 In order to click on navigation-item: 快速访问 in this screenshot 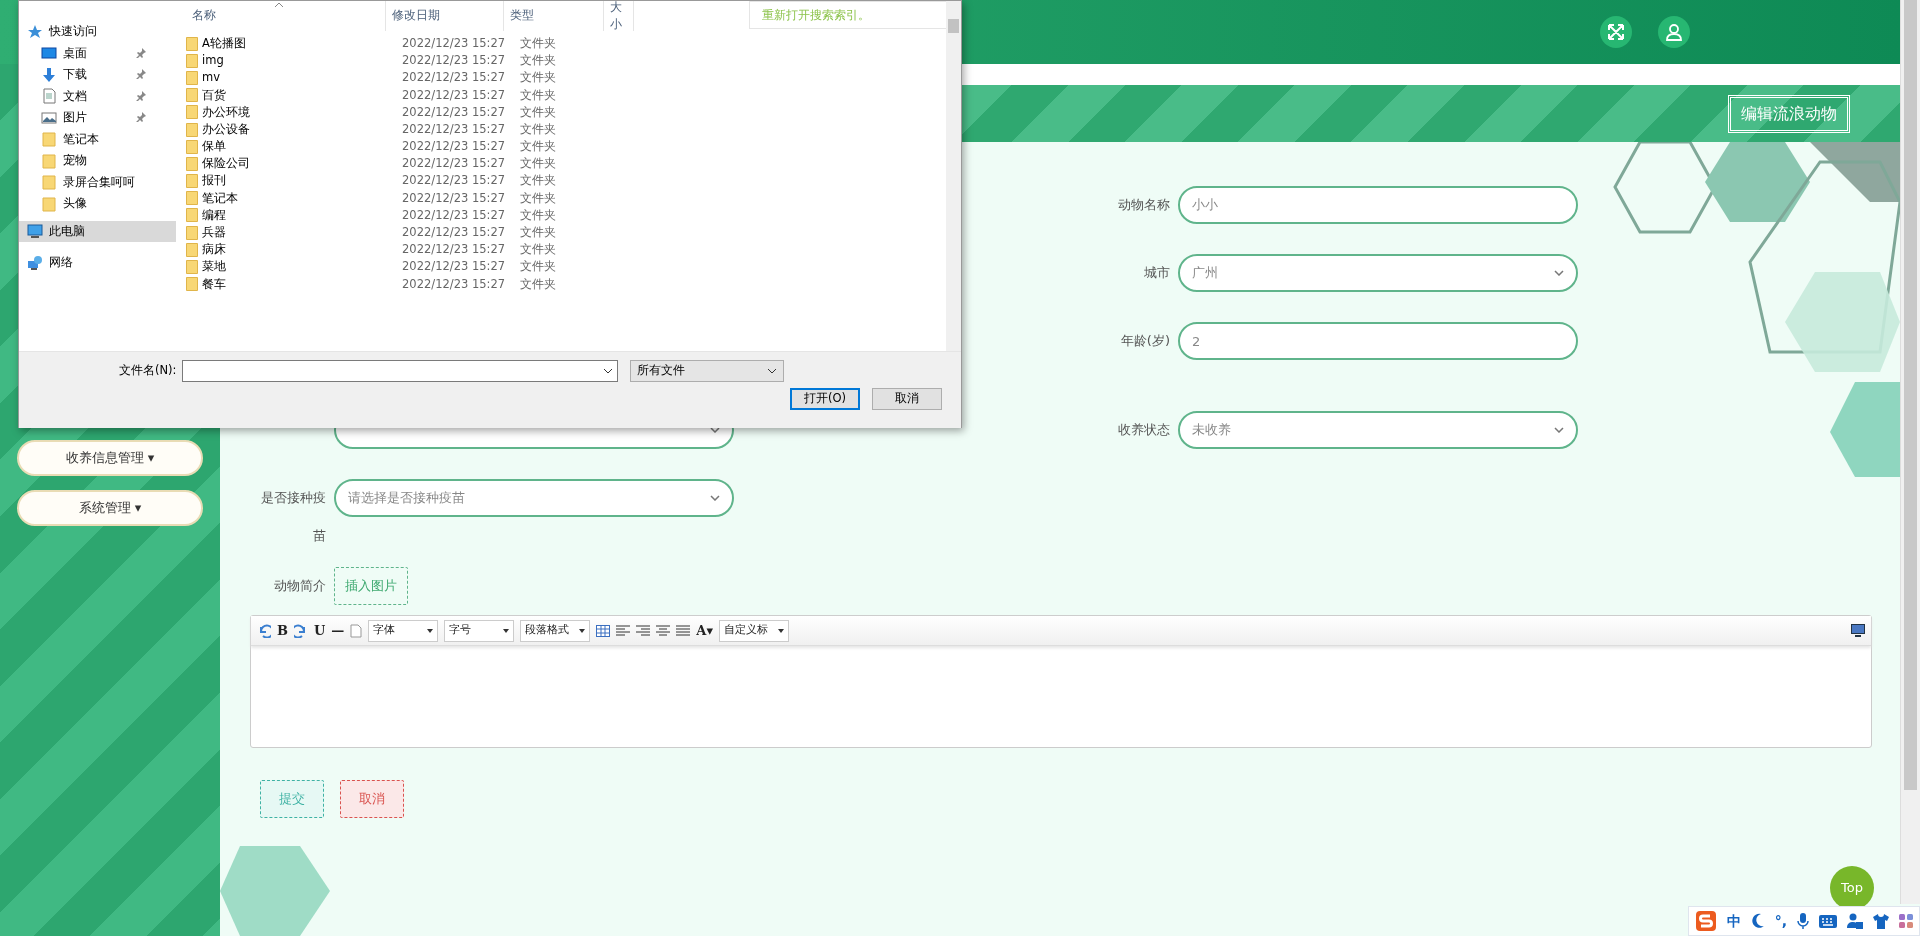, I will do `click(97, 32)`.